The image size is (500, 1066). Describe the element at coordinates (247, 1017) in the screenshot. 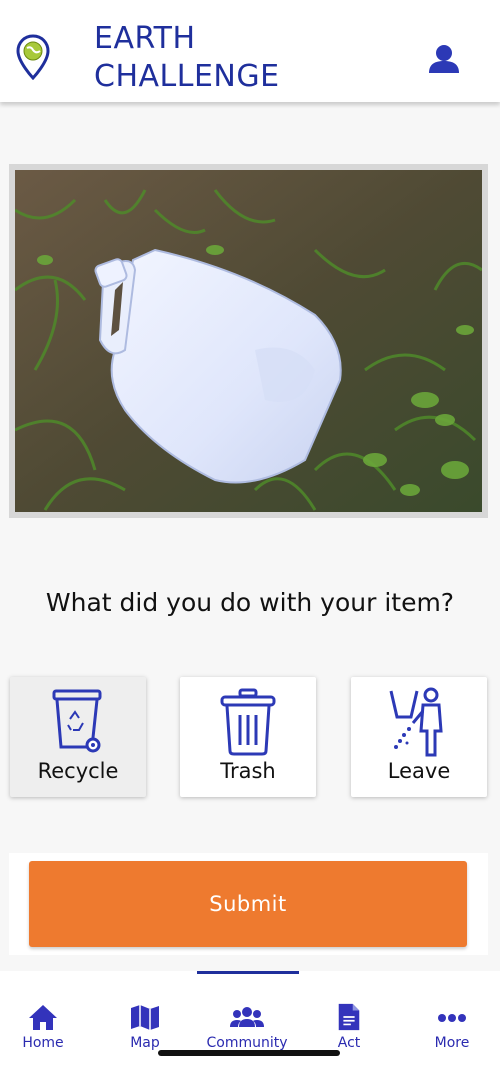

I see `community-icon` at that location.